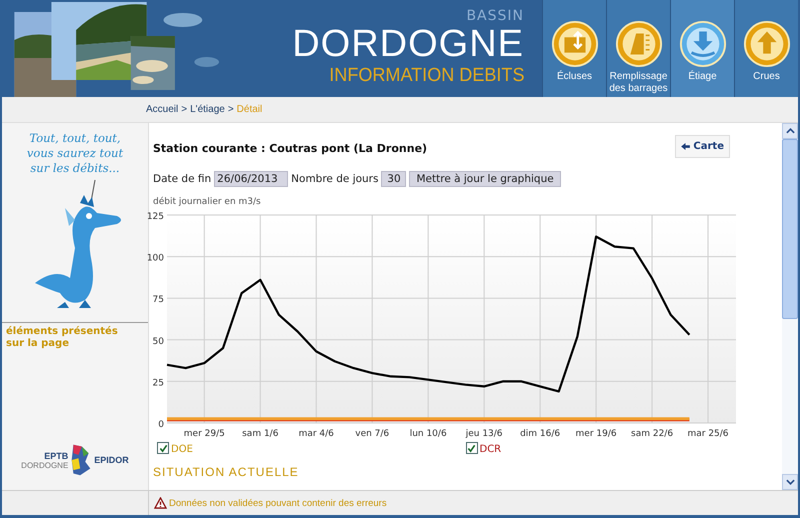 This screenshot has height=518, width=800. What do you see at coordinates (652, 434) in the screenshot?
I see `x-tick-label: sam 22/6` at bounding box center [652, 434].